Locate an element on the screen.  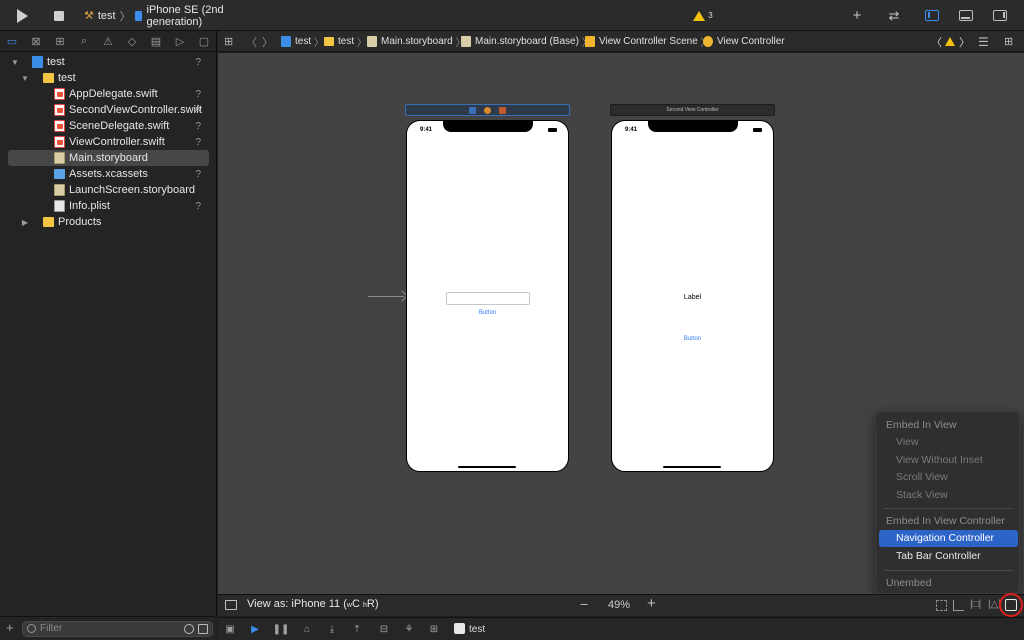
play-icon is located at coordinates (22, 15).